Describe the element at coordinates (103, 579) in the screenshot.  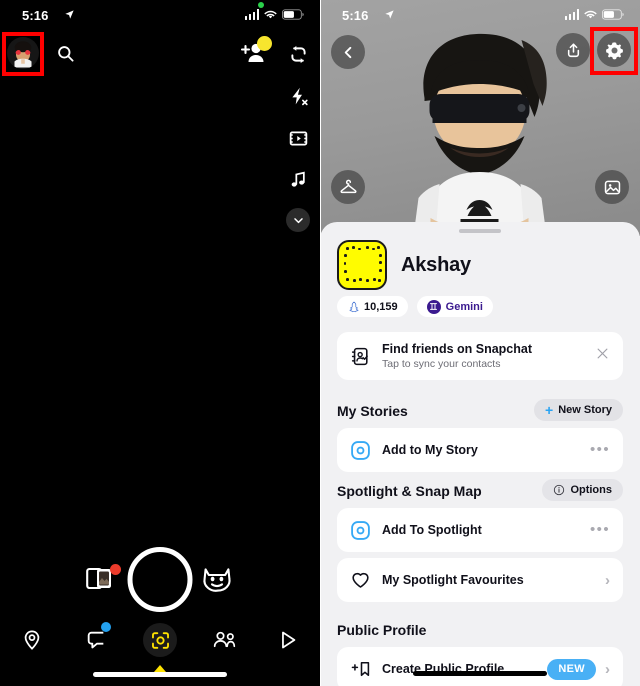
I see `memories-button` at that location.